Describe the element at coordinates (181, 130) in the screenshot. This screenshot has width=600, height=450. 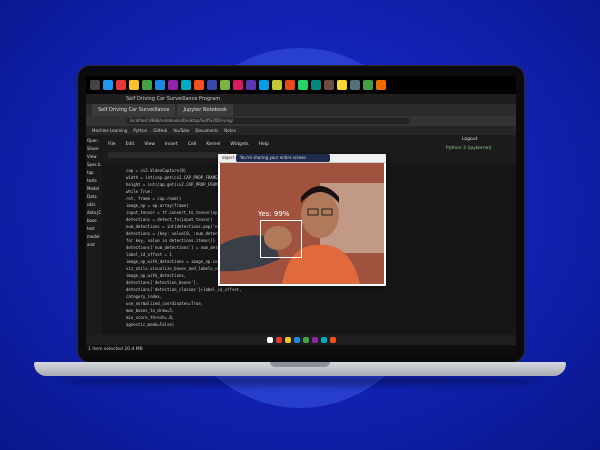
I see `bookmark: YouTube` at that location.